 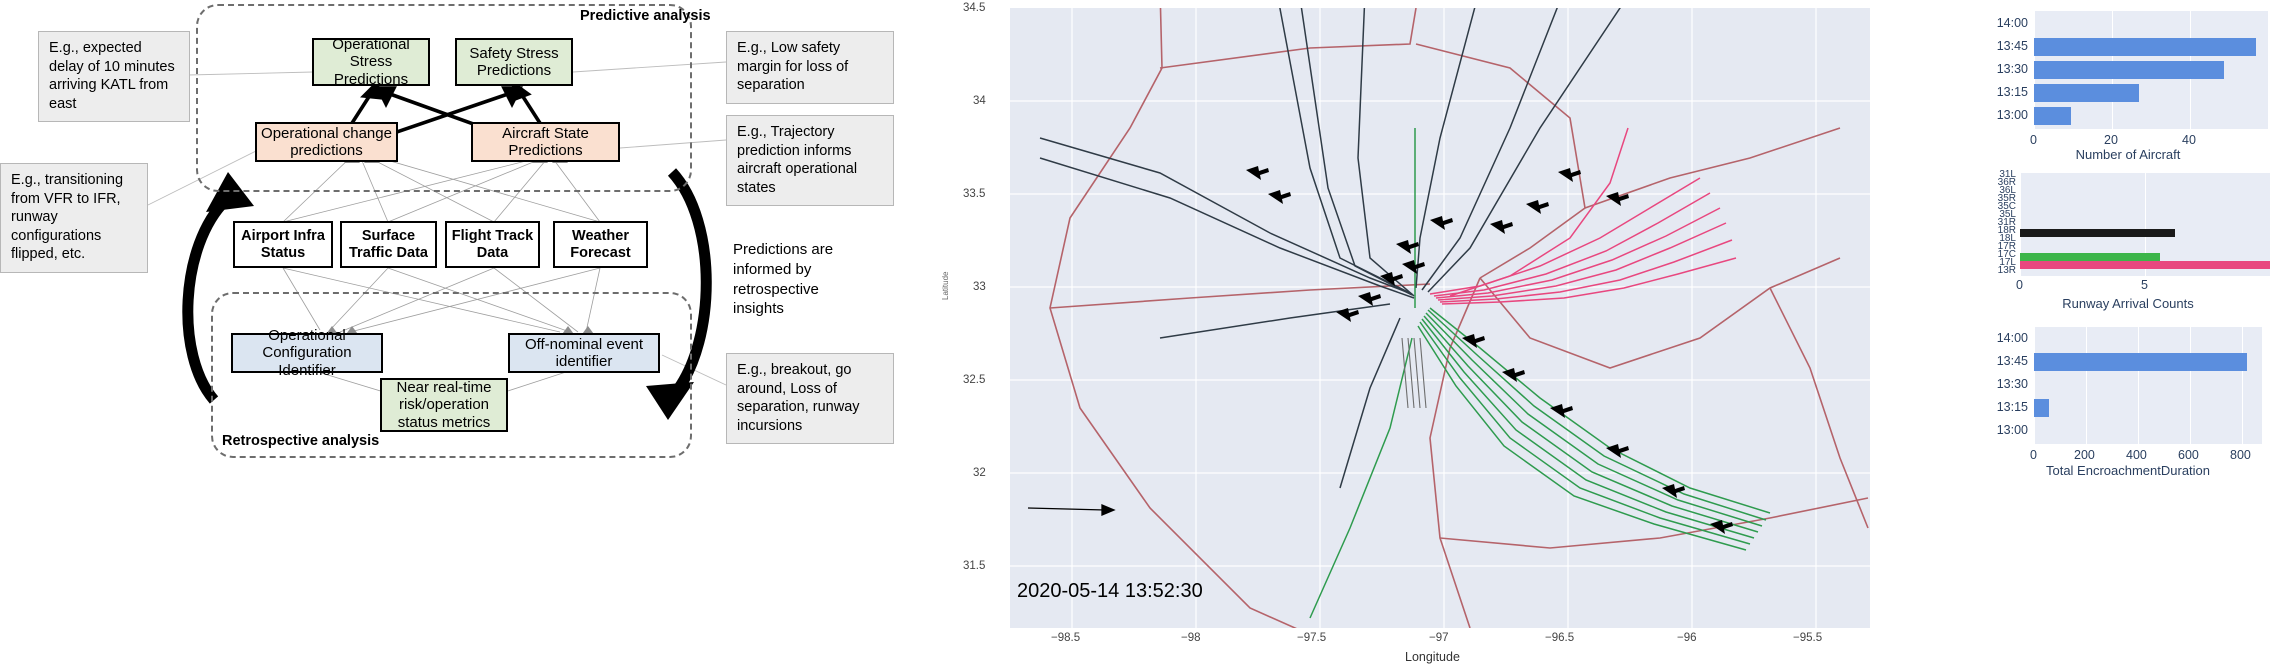 I want to click on node-flight-track-data: Flight Track Data, so click(x=492, y=244).